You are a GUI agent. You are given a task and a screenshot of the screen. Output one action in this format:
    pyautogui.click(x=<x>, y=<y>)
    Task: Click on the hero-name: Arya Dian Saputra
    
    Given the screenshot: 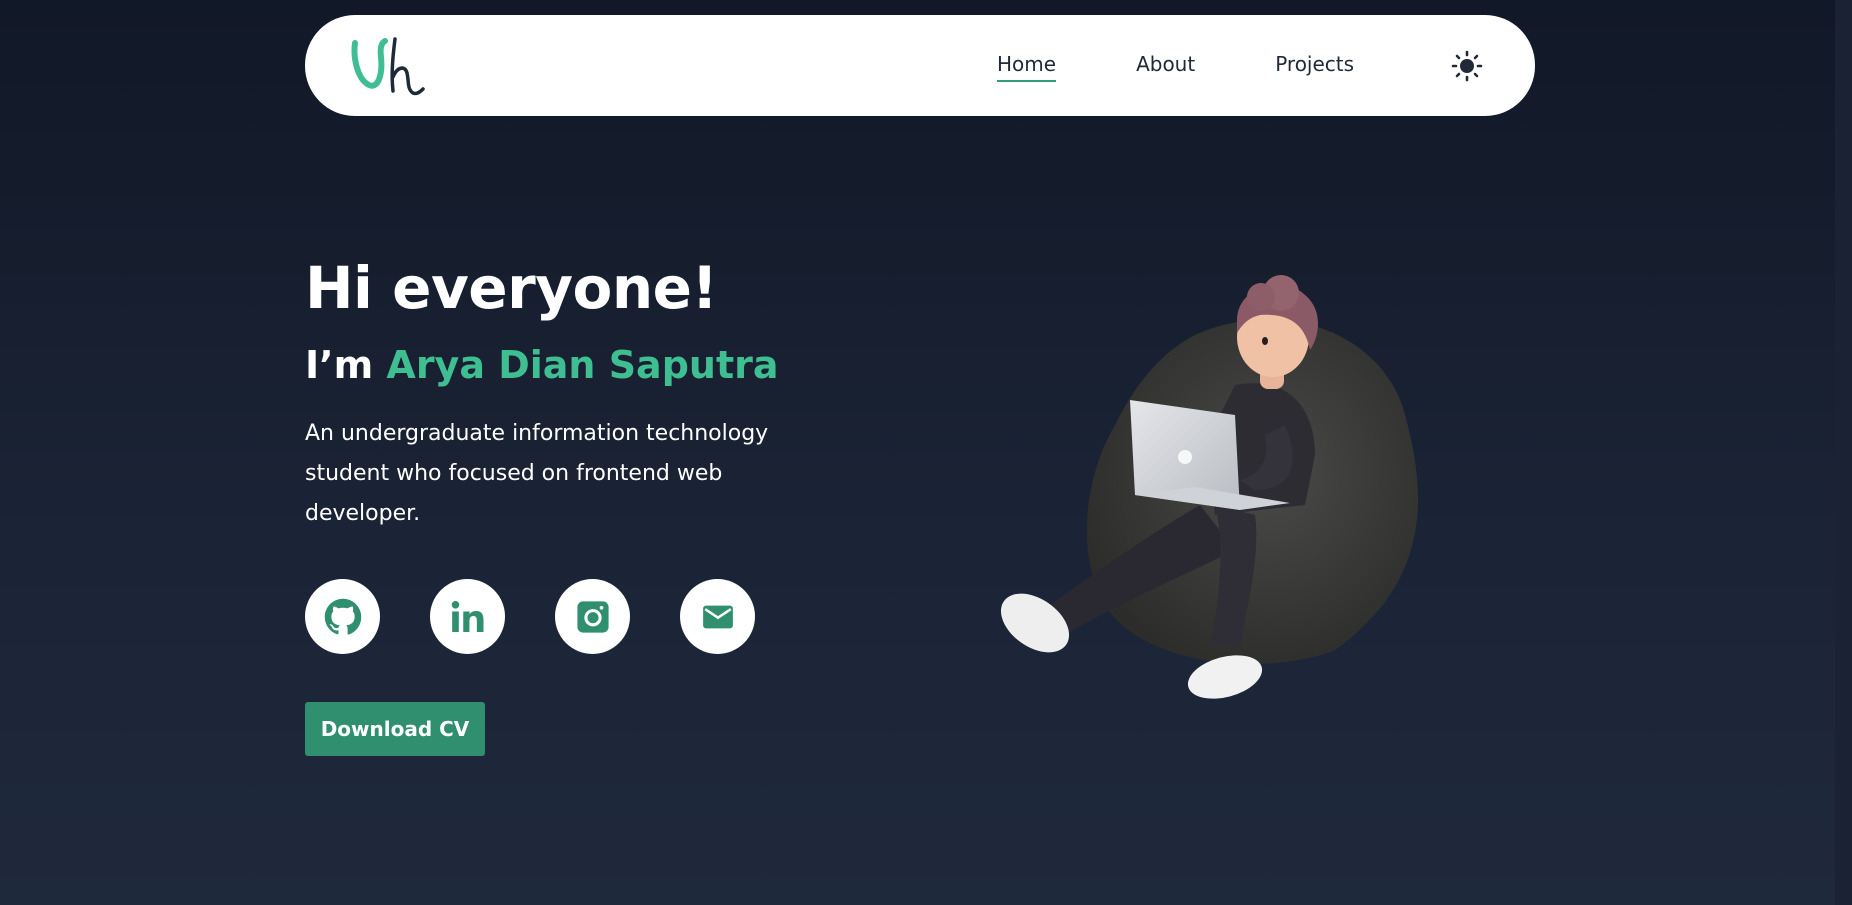 What is the action you would take?
    pyautogui.click(x=582, y=365)
    